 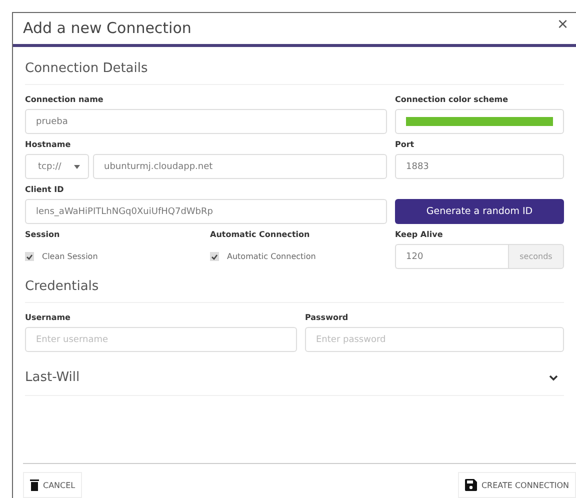 What do you see at coordinates (405, 144) in the screenshot?
I see `field-label: Port` at bounding box center [405, 144].